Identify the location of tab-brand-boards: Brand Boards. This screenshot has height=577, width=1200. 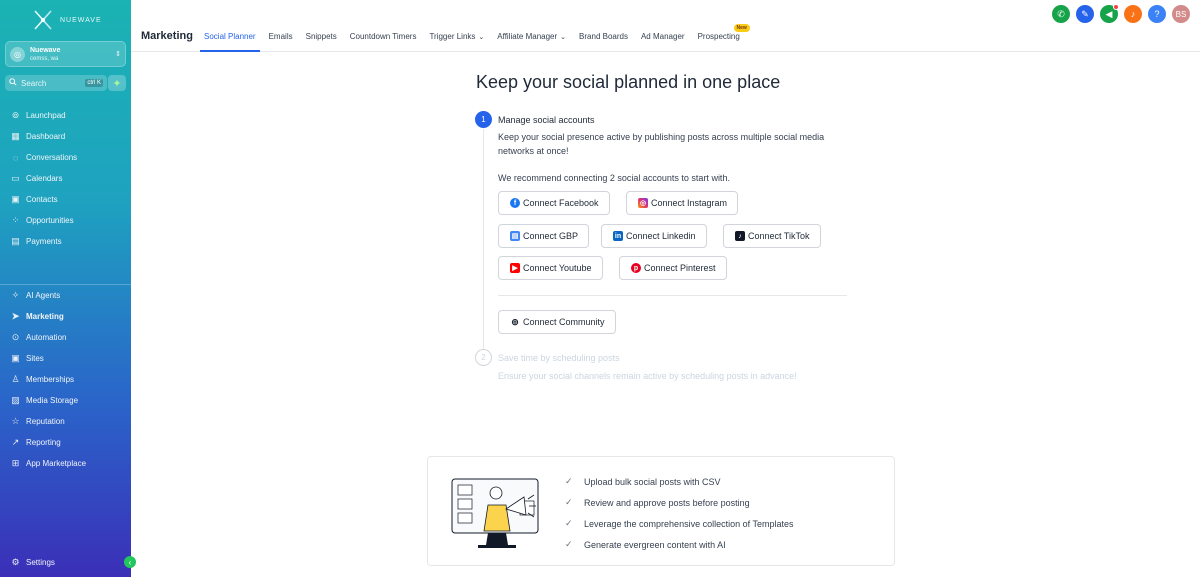
(603, 39).